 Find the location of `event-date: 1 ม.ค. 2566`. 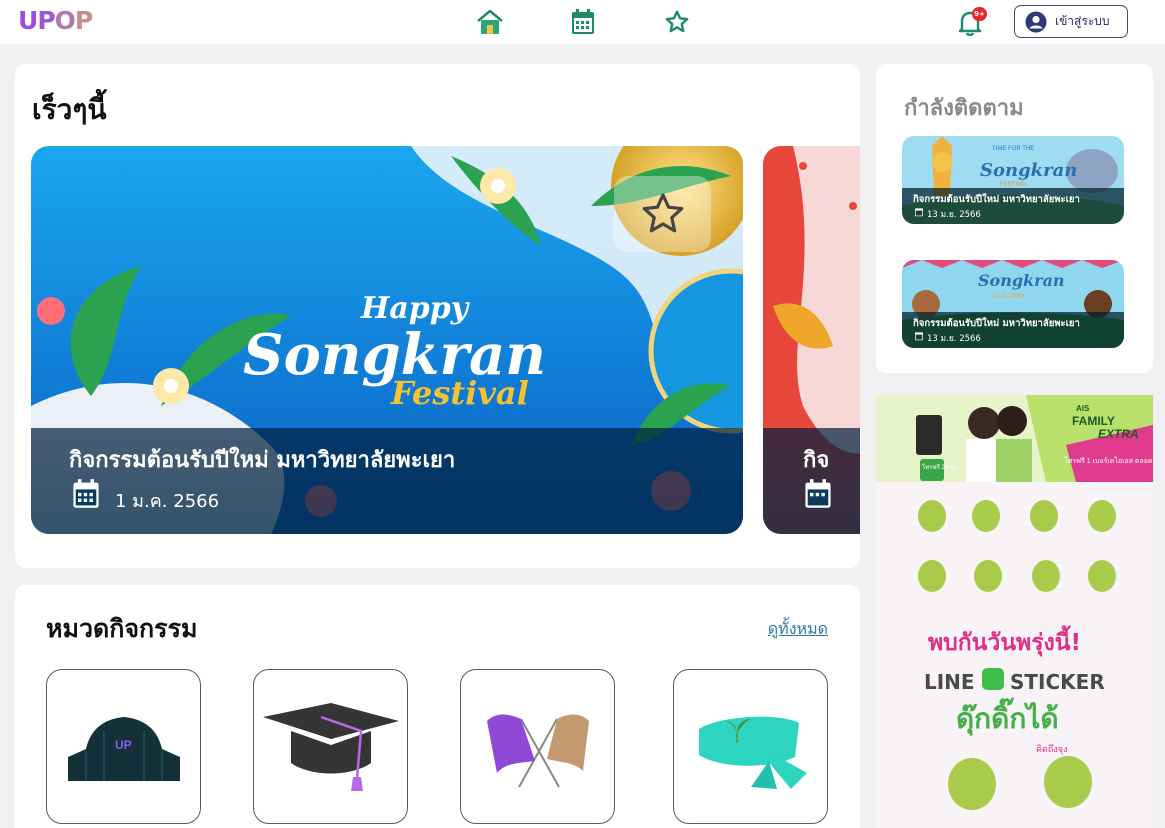

event-date: 1 ม.ค. 2566 is located at coordinates (167, 501).